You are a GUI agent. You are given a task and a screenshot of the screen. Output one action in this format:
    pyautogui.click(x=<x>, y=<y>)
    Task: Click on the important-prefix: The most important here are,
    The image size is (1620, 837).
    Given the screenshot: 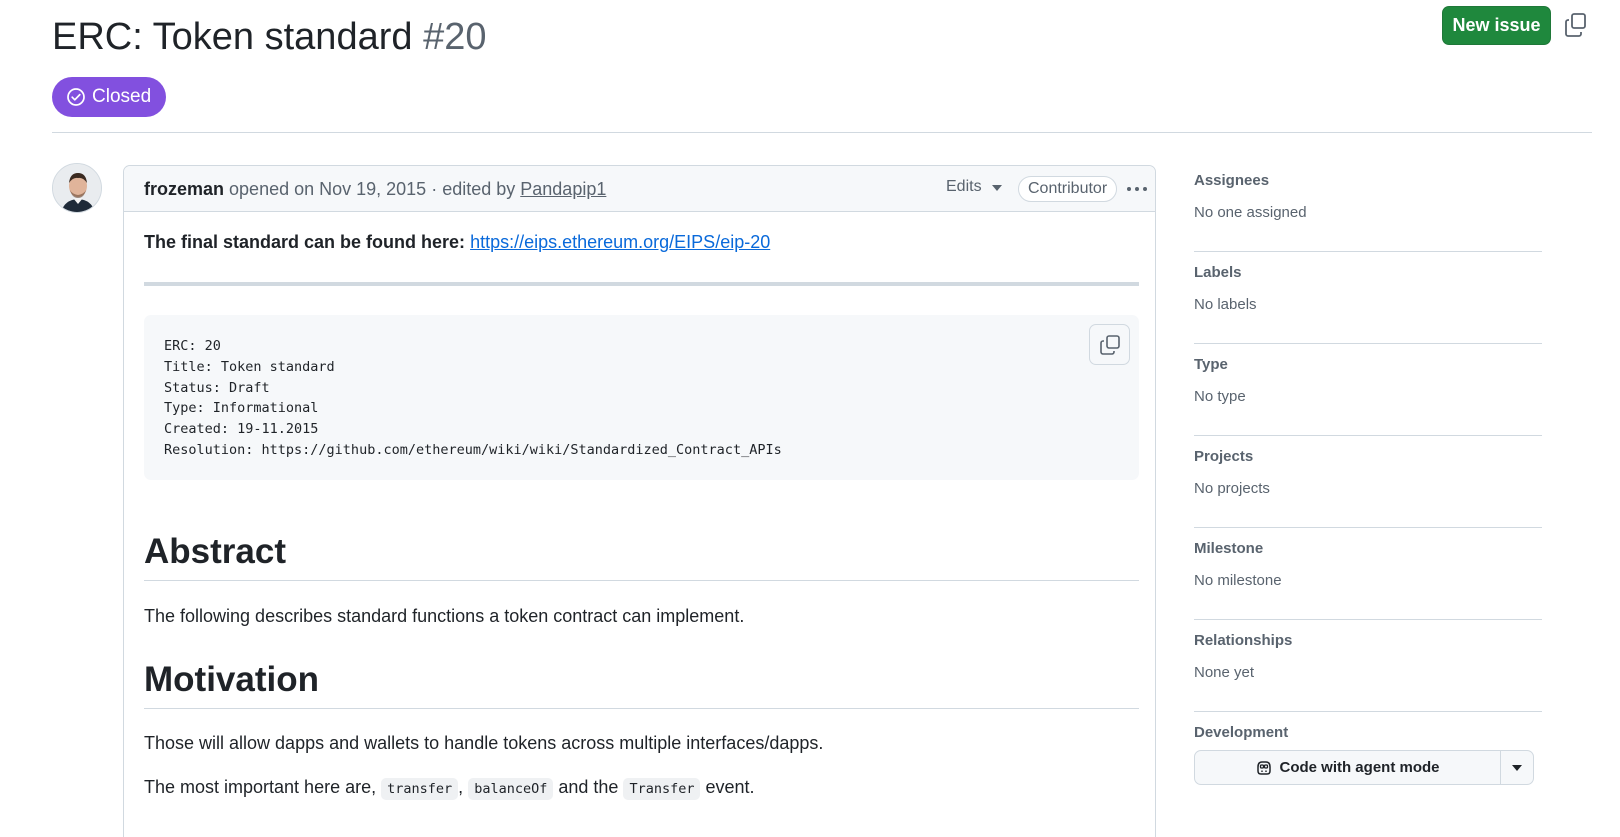 What is the action you would take?
    pyautogui.click(x=260, y=787)
    